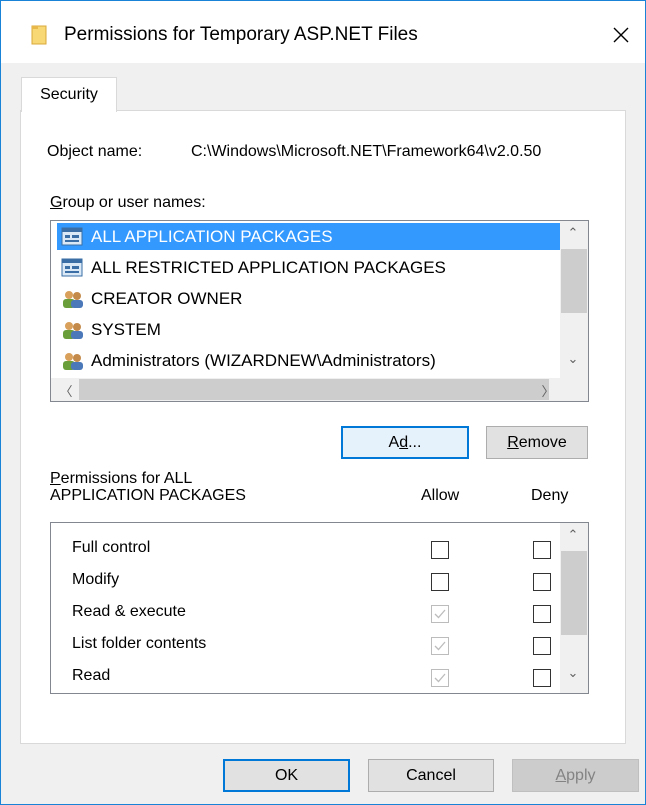 Image resolution: width=646 pixels, height=805 pixels. What do you see at coordinates (573, 359) in the screenshot?
I see `scroll-down-arrow: ⌄` at bounding box center [573, 359].